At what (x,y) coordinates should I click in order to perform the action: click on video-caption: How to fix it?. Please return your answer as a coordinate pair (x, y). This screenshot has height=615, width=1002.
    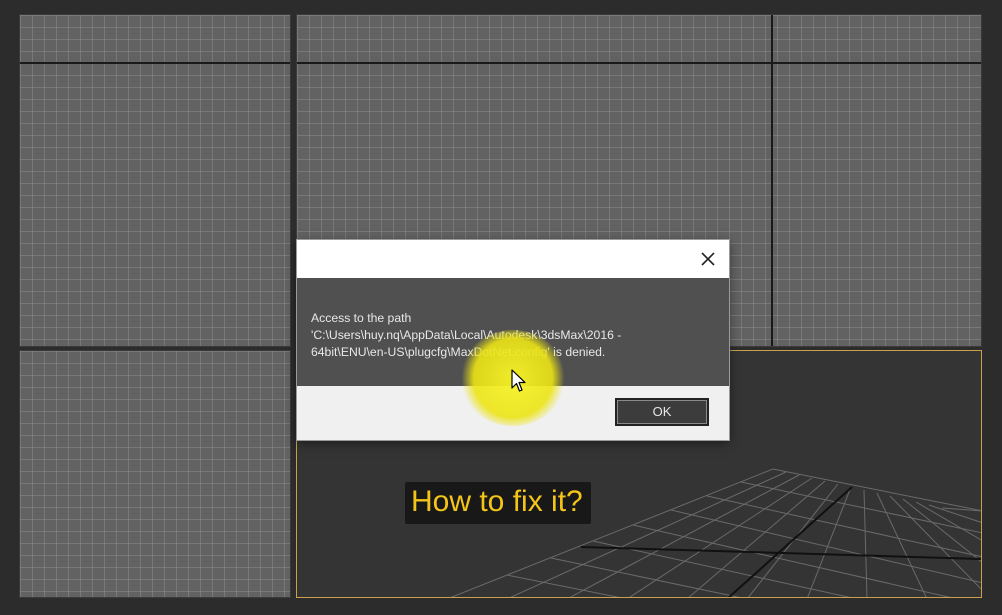
    Looking at the image, I should click on (498, 503).